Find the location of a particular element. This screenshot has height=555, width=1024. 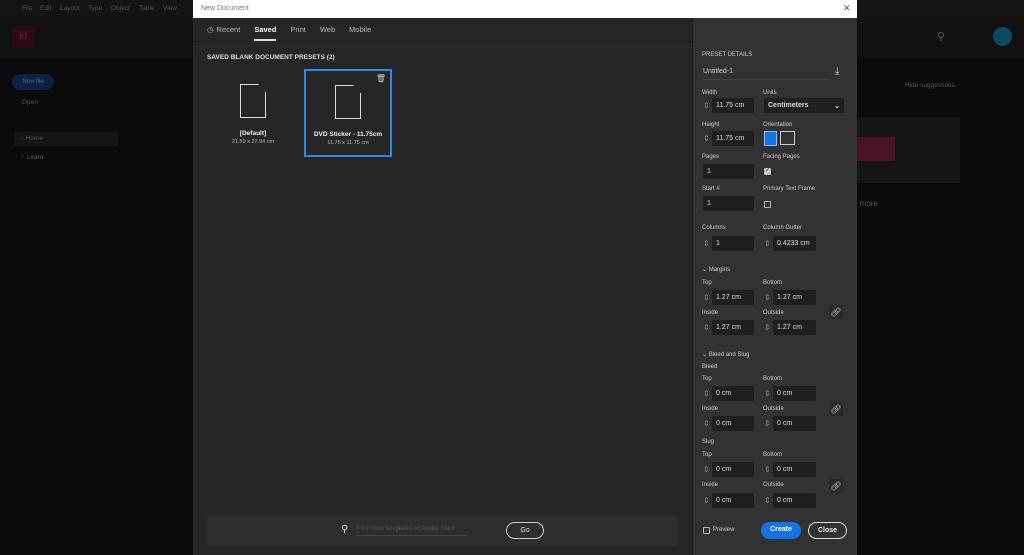

bleed-outside-label: Outside is located at coordinates (773, 409).